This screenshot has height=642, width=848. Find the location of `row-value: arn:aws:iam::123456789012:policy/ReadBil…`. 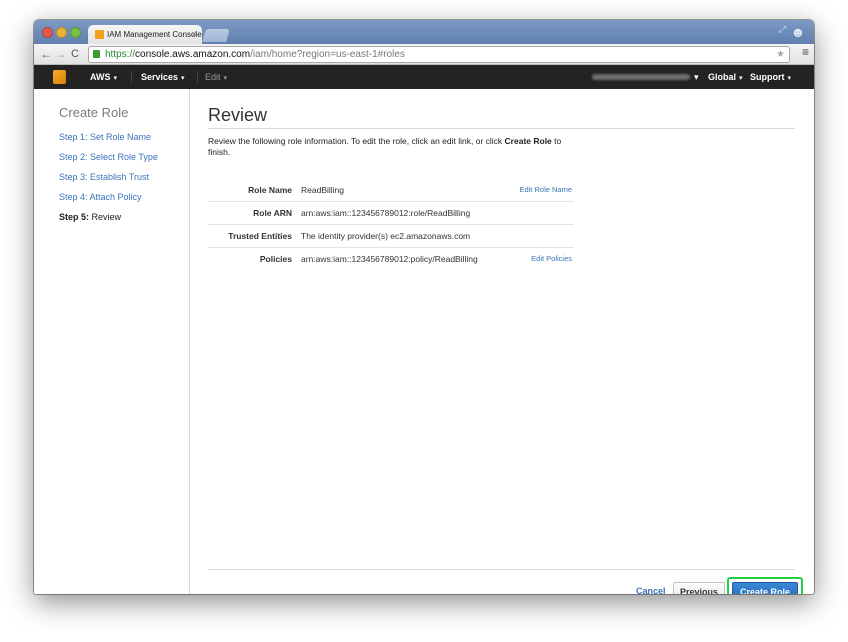

row-value: arn:aws:iam::123456789012:policy/ReadBil… is located at coordinates (389, 259).